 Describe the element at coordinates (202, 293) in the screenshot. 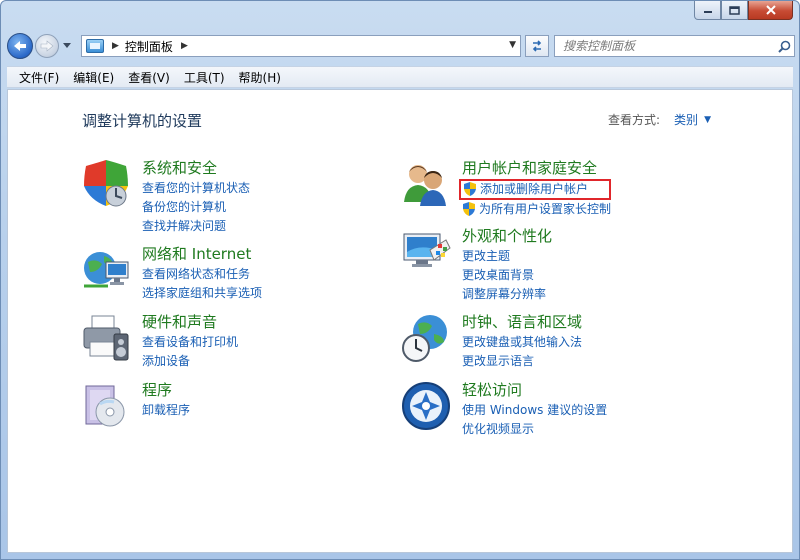

I see `link-homegroup-sharing: 选择家庭组和共享选项` at that location.